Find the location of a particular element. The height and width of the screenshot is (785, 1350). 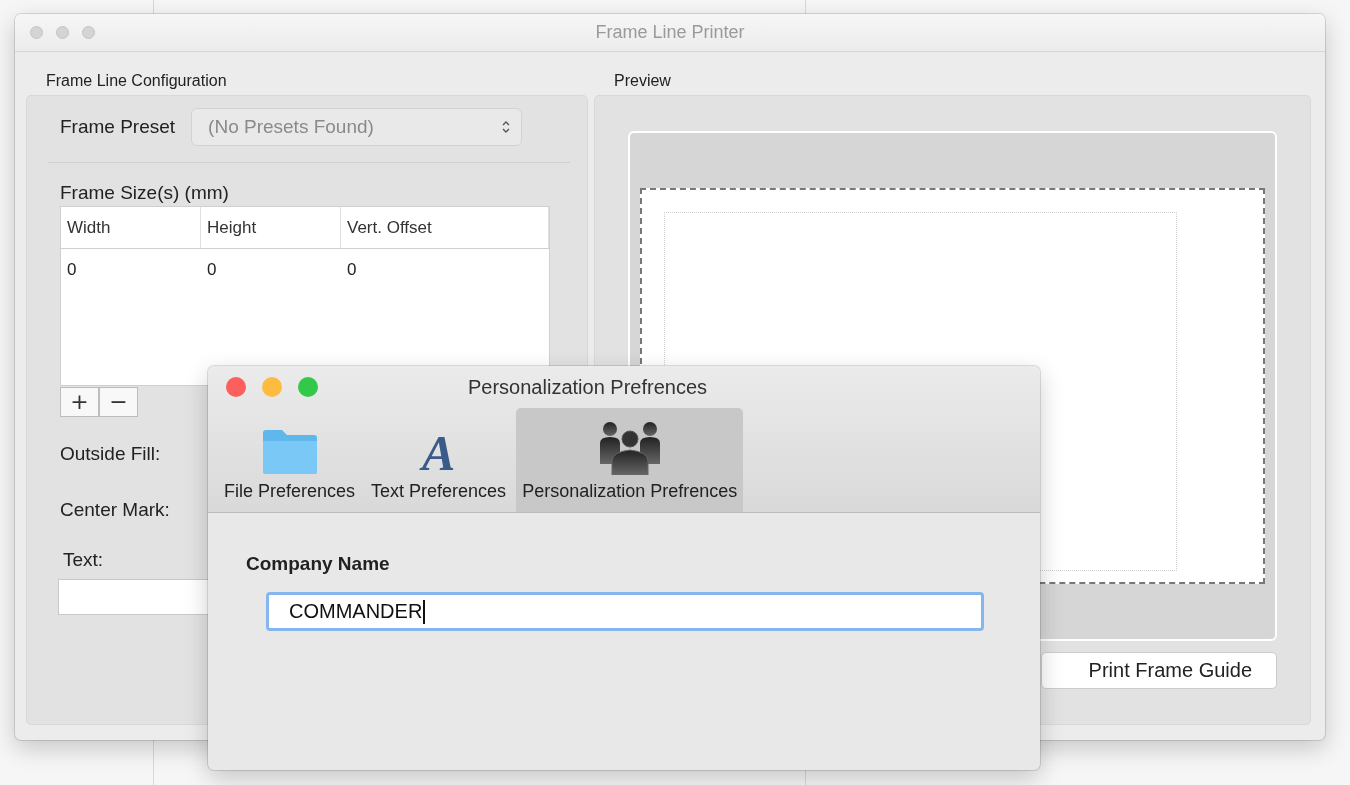

field-label: Center Mark: is located at coordinates (115, 510).